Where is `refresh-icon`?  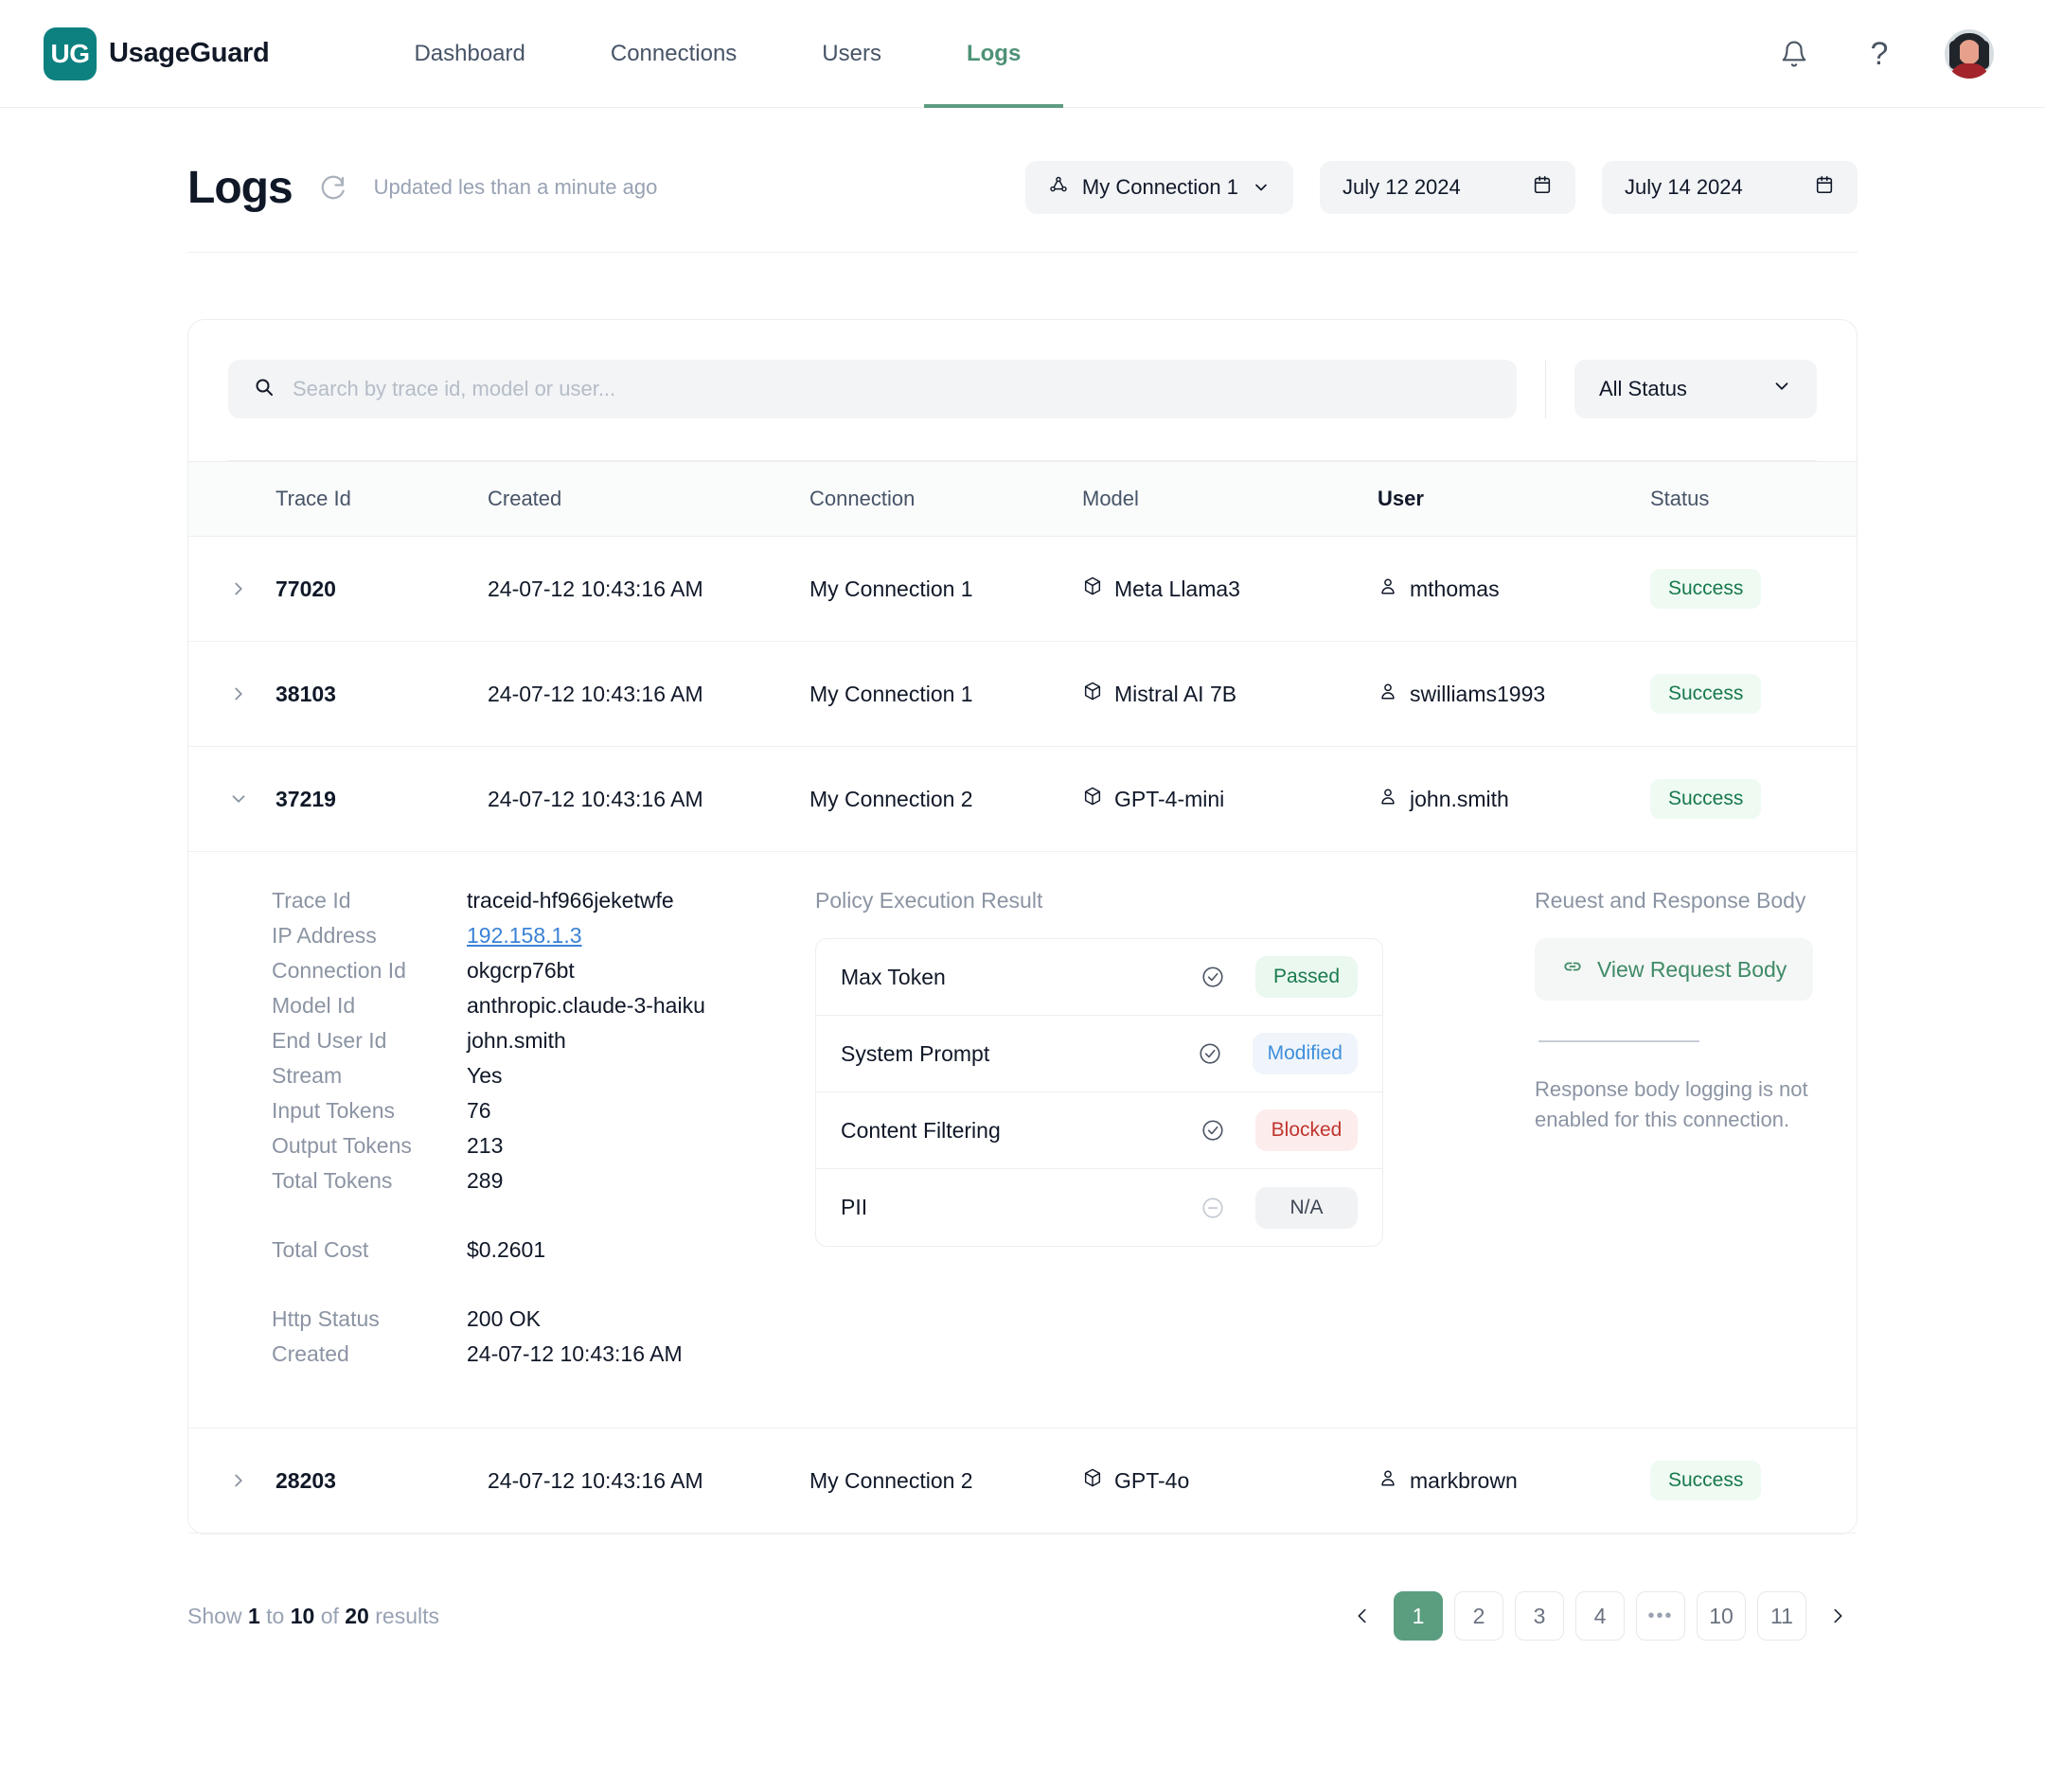 refresh-icon is located at coordinates (333, 188).